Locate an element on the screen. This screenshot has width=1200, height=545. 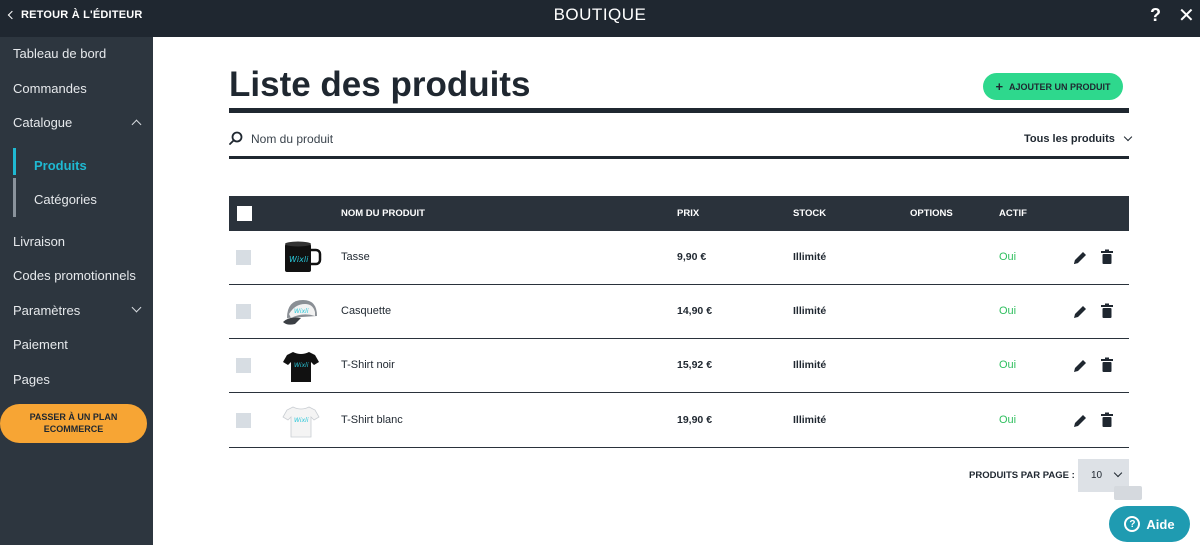
search-divider is located at coordinates (679, 157).